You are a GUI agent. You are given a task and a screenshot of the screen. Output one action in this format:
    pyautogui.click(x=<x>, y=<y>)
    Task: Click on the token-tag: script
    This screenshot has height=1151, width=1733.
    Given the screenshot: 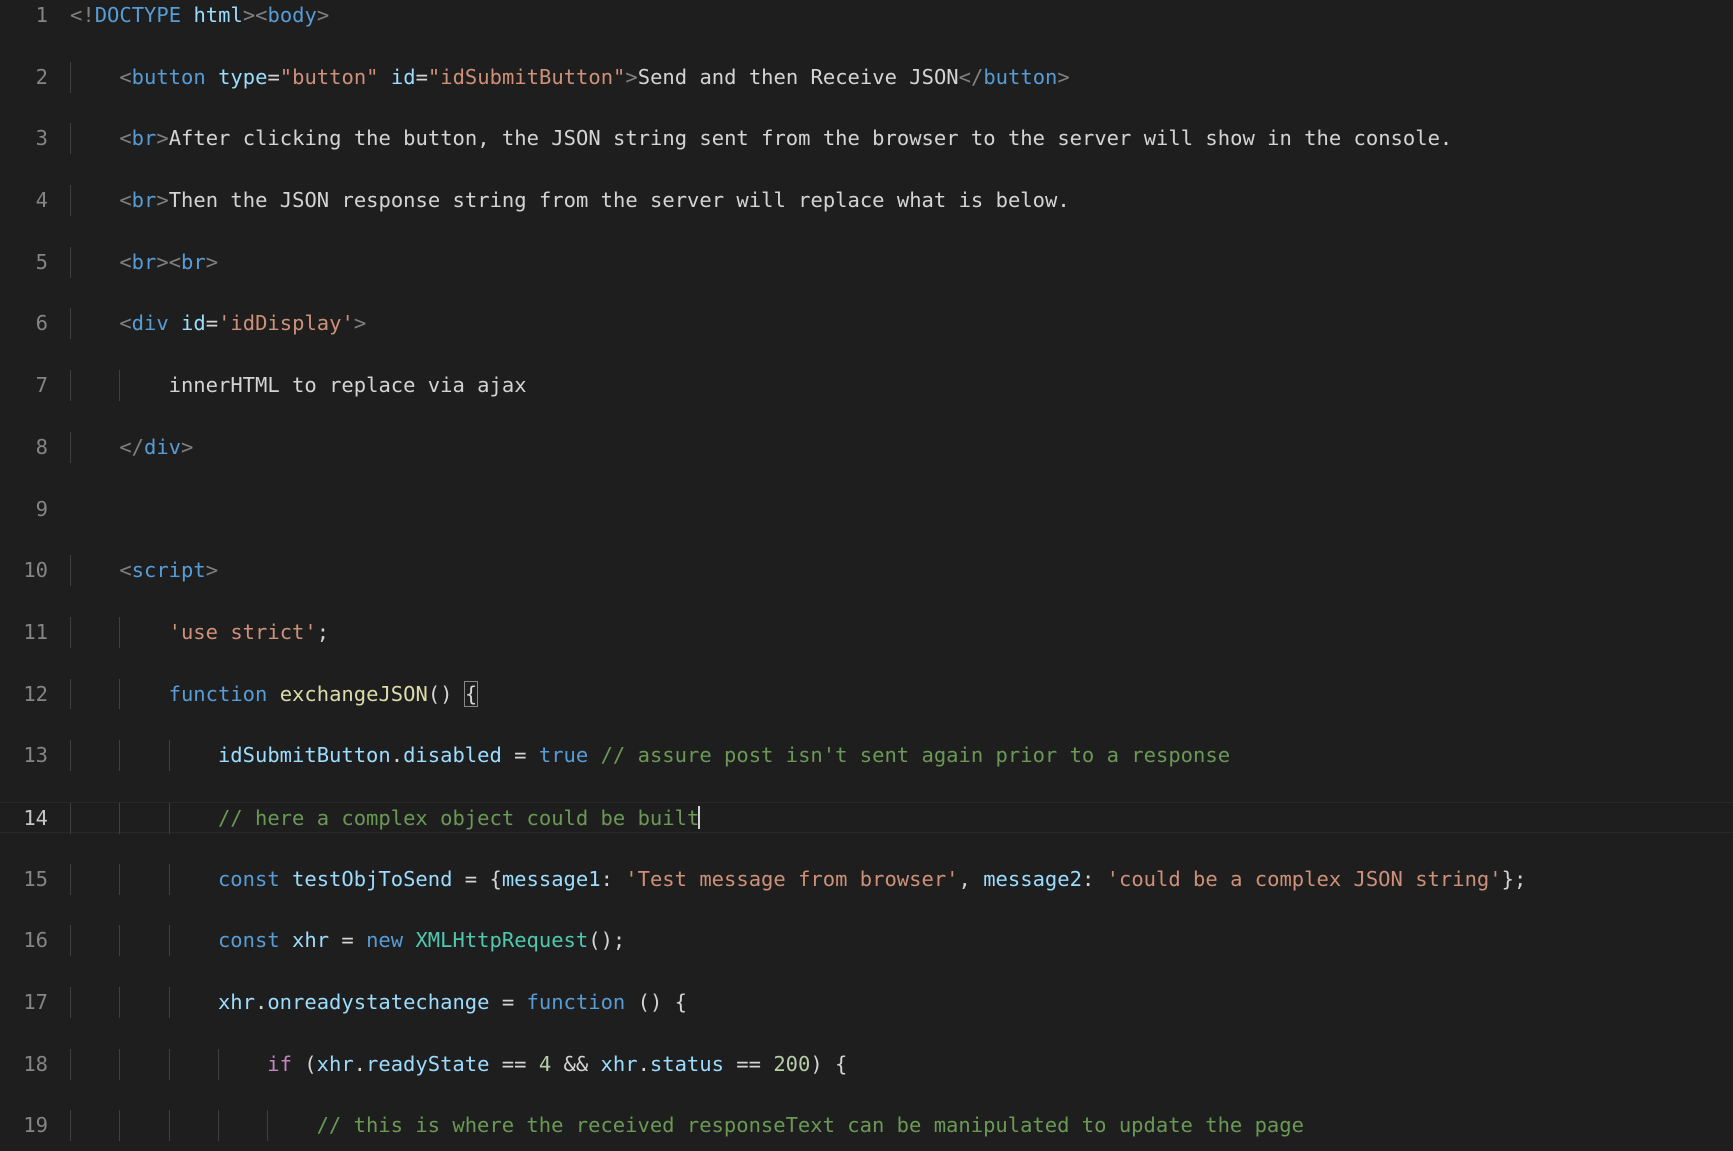 What is the action you would take?
    pyautogui.click(x=168, y=570)
    